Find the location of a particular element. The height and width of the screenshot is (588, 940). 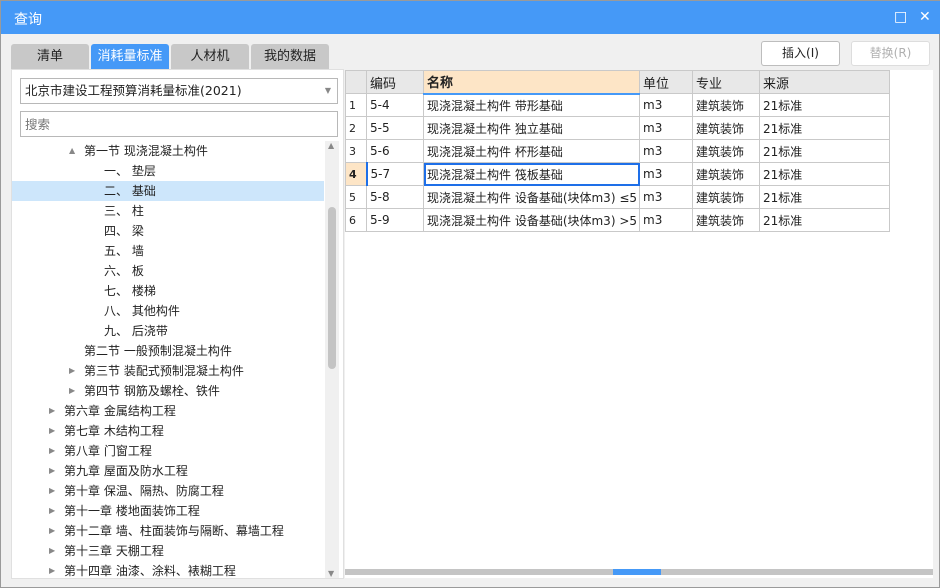

cell-name: 现浇混凝土构件 设备基础(块体m3) >5 is located at coordinates (531, 220).